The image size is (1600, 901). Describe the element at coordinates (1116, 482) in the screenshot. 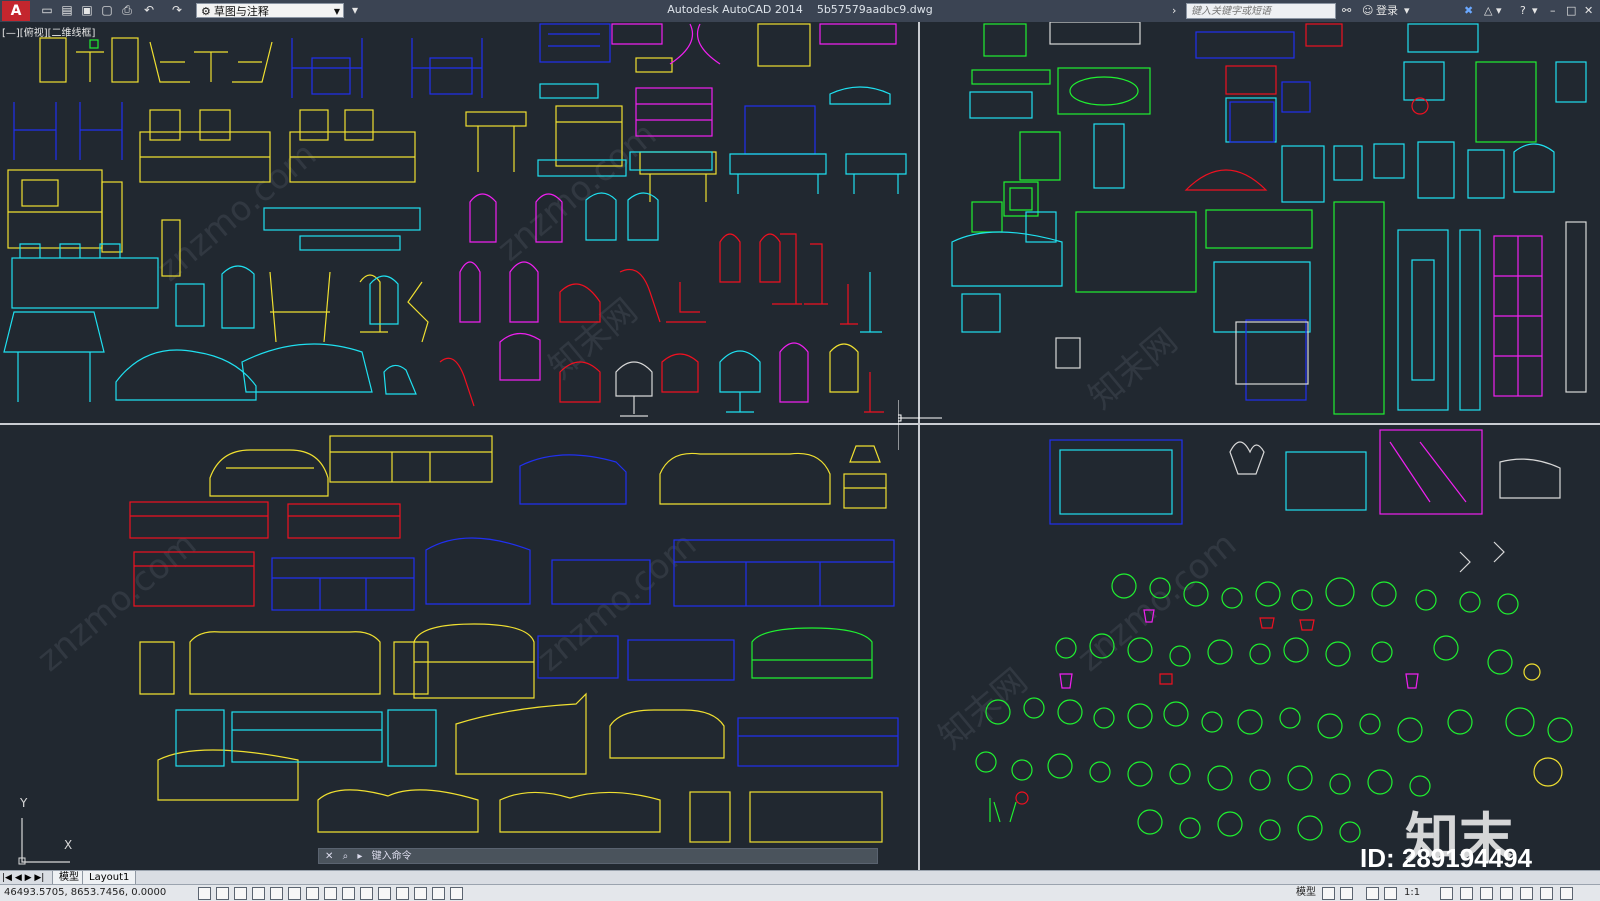

I see `paintings-blue` at that location.